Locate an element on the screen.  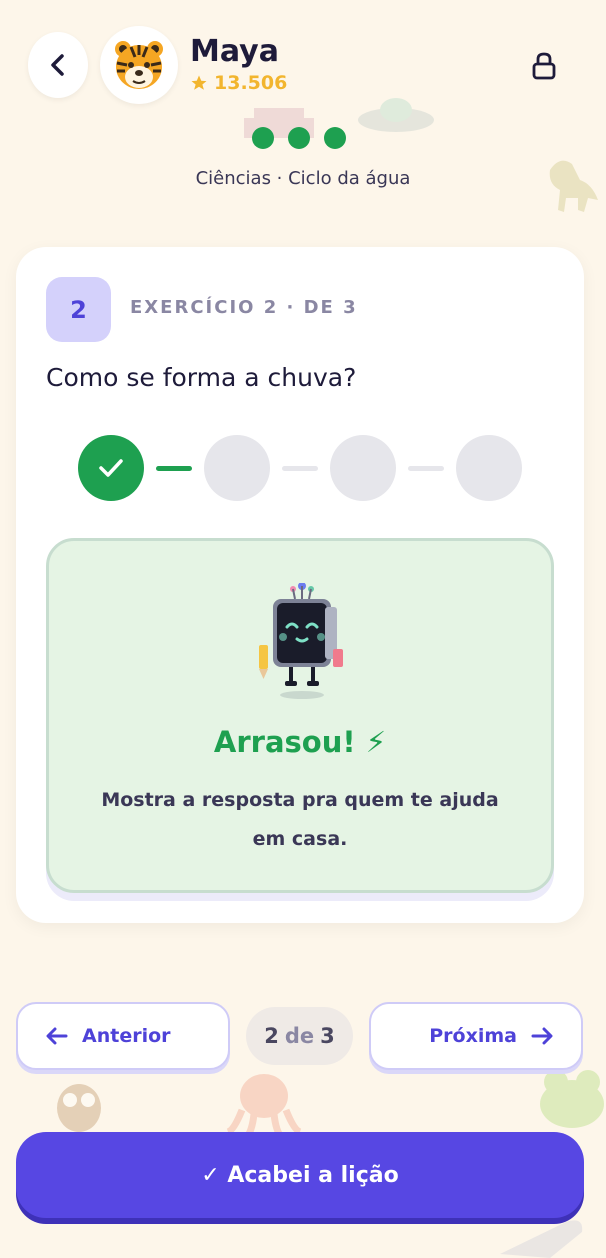
previous-label: Anterior is located at coordinates (126, 1036).